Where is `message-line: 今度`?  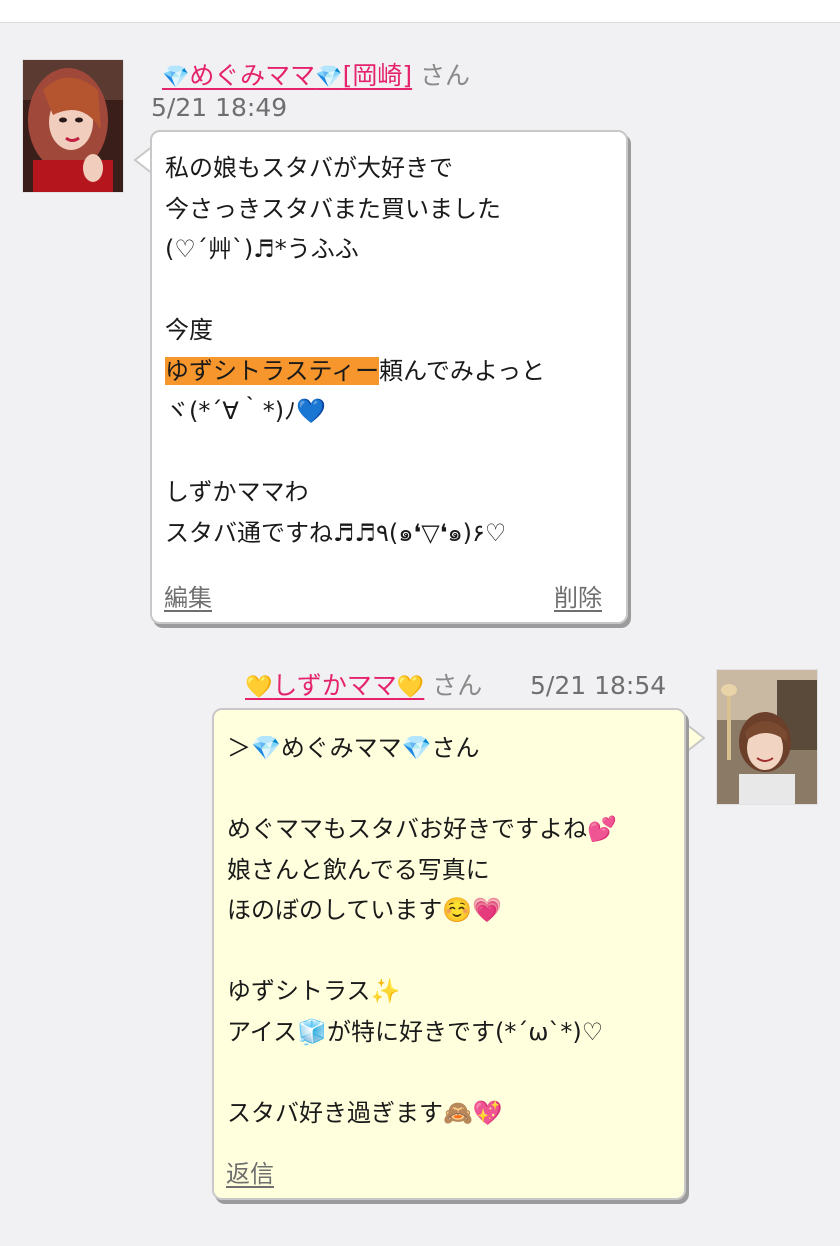 message-line: 今度 is located at coordinates (189, 330).